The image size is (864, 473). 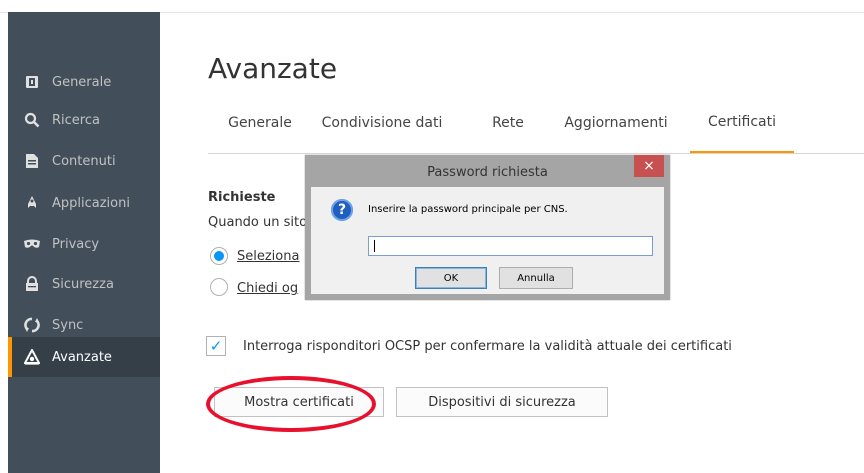 What do you see at coordinates (219, 256) in the screenshot?
I see `radio-select-automatically` at bounding box center [219, 256].